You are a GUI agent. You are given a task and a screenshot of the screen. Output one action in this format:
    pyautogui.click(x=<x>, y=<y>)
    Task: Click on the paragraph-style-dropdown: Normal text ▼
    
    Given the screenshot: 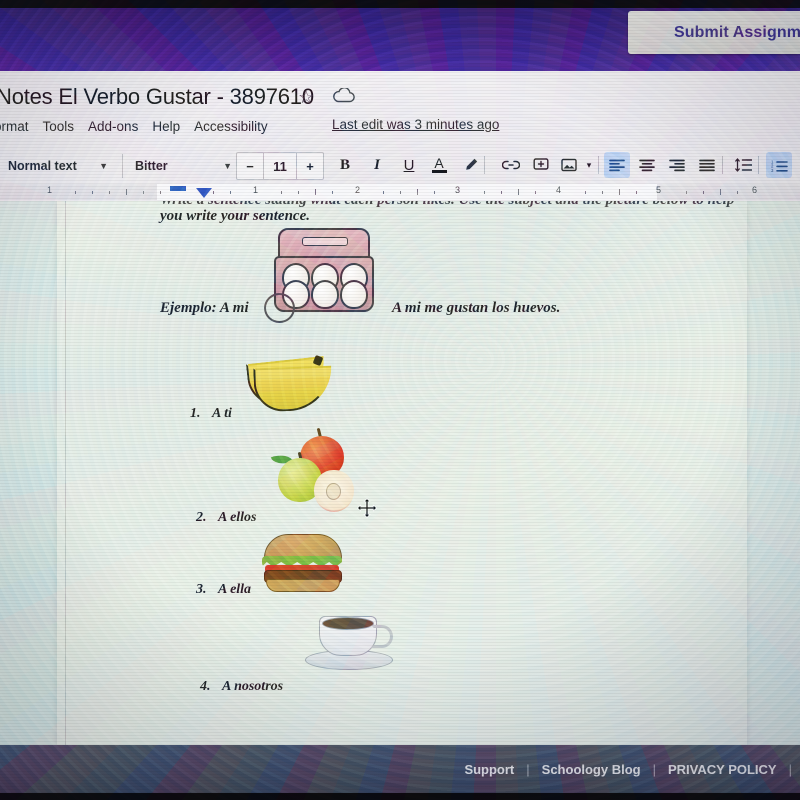 What is the action you would take?
    pyautogui.click(x=58, y=166)
    